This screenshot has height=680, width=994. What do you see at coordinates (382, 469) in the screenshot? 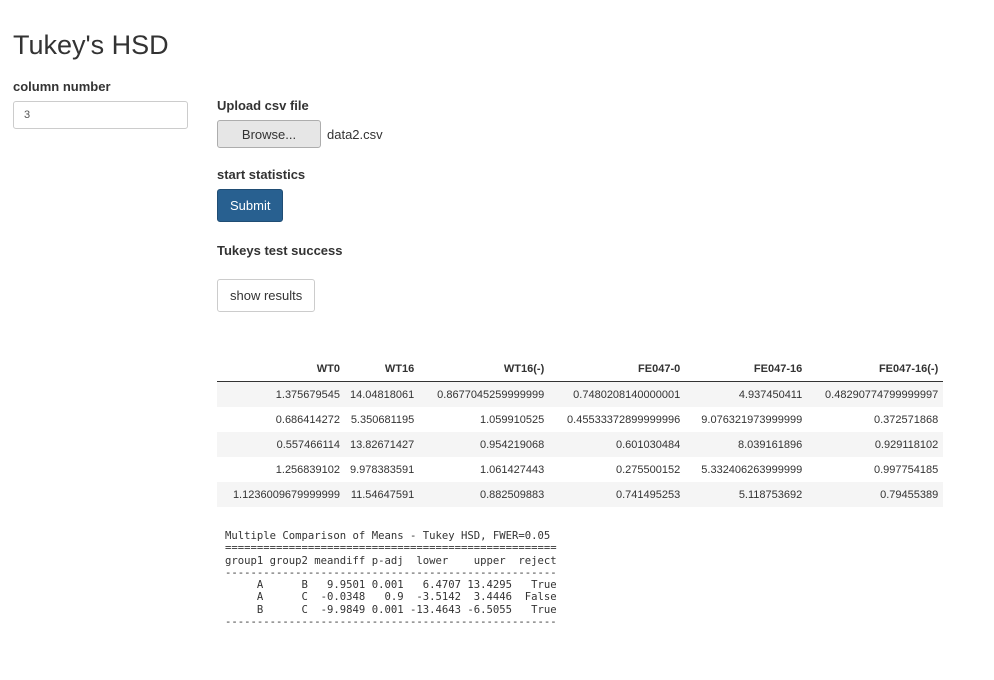
I see `table-cell: 9.978383591` at bounding box center [382, 469].